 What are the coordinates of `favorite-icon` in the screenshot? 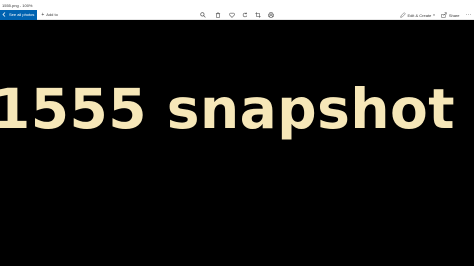 It's located at (232, 15).